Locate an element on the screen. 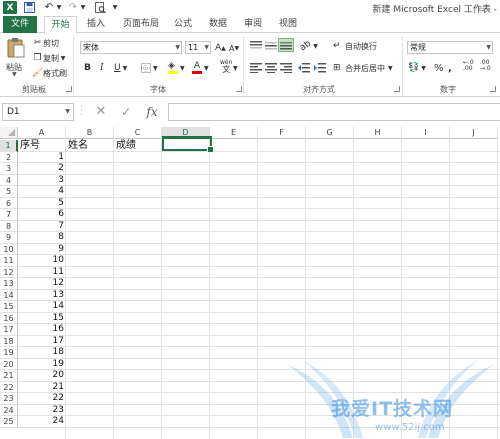  comma-button: , is located at coordinates (450, 68).